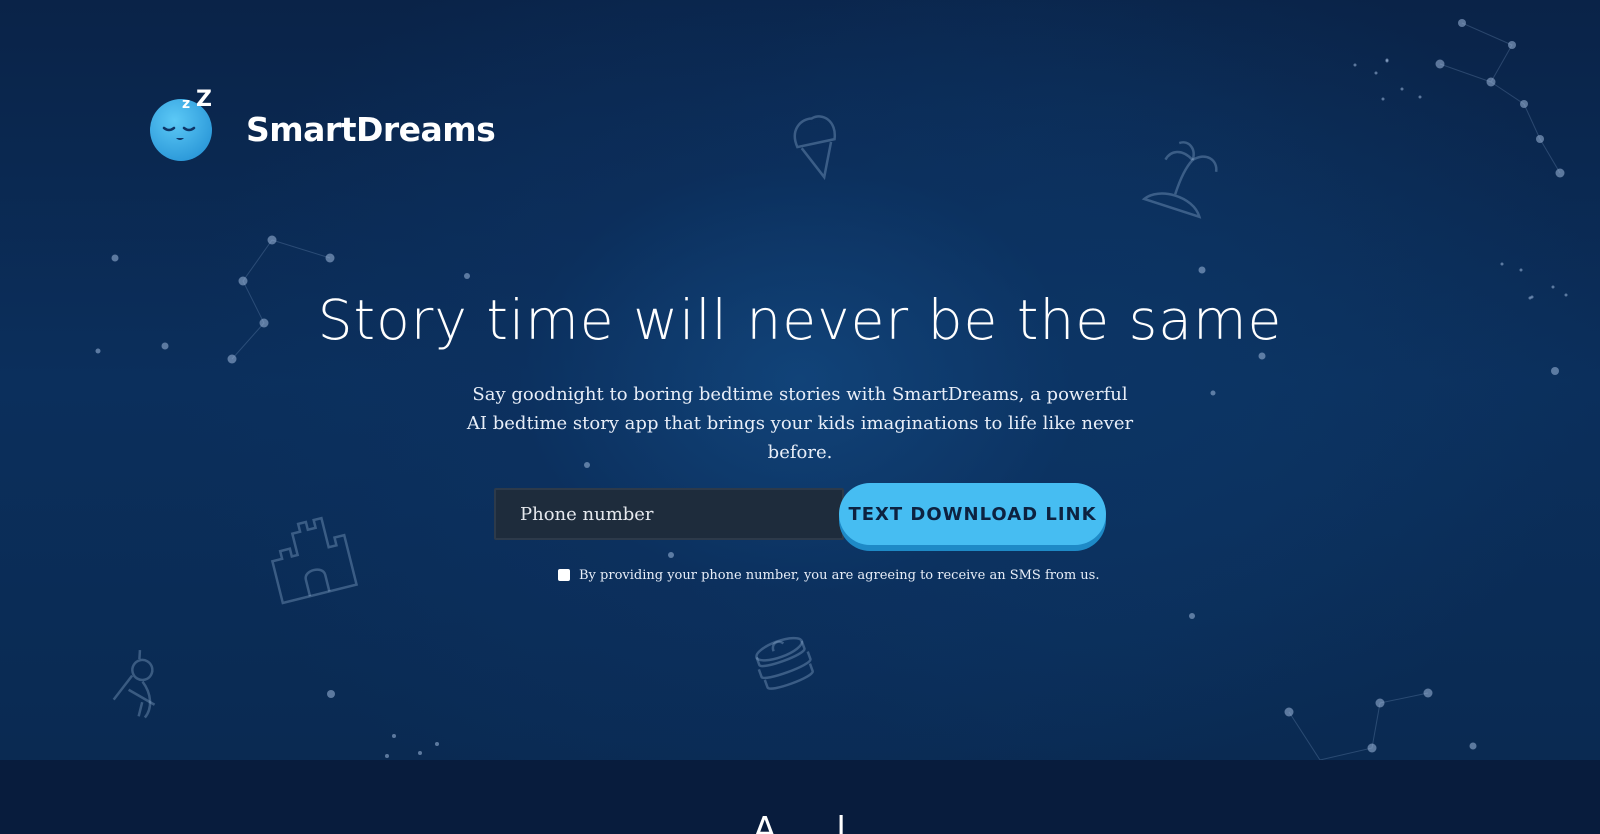 This screenshot has width=1600, height=834. I want to click on palm-tree-island-icon, so click(1179, 180).